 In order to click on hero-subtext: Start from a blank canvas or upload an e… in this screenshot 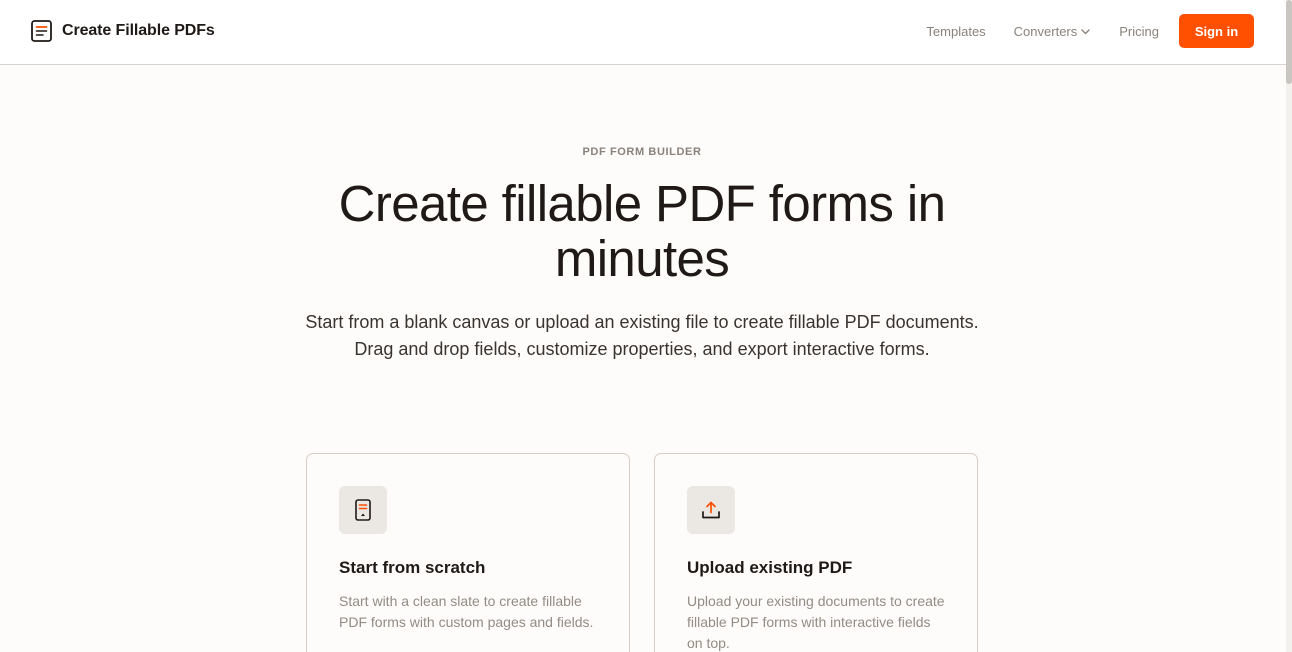, I will do `click(642, 335)`.